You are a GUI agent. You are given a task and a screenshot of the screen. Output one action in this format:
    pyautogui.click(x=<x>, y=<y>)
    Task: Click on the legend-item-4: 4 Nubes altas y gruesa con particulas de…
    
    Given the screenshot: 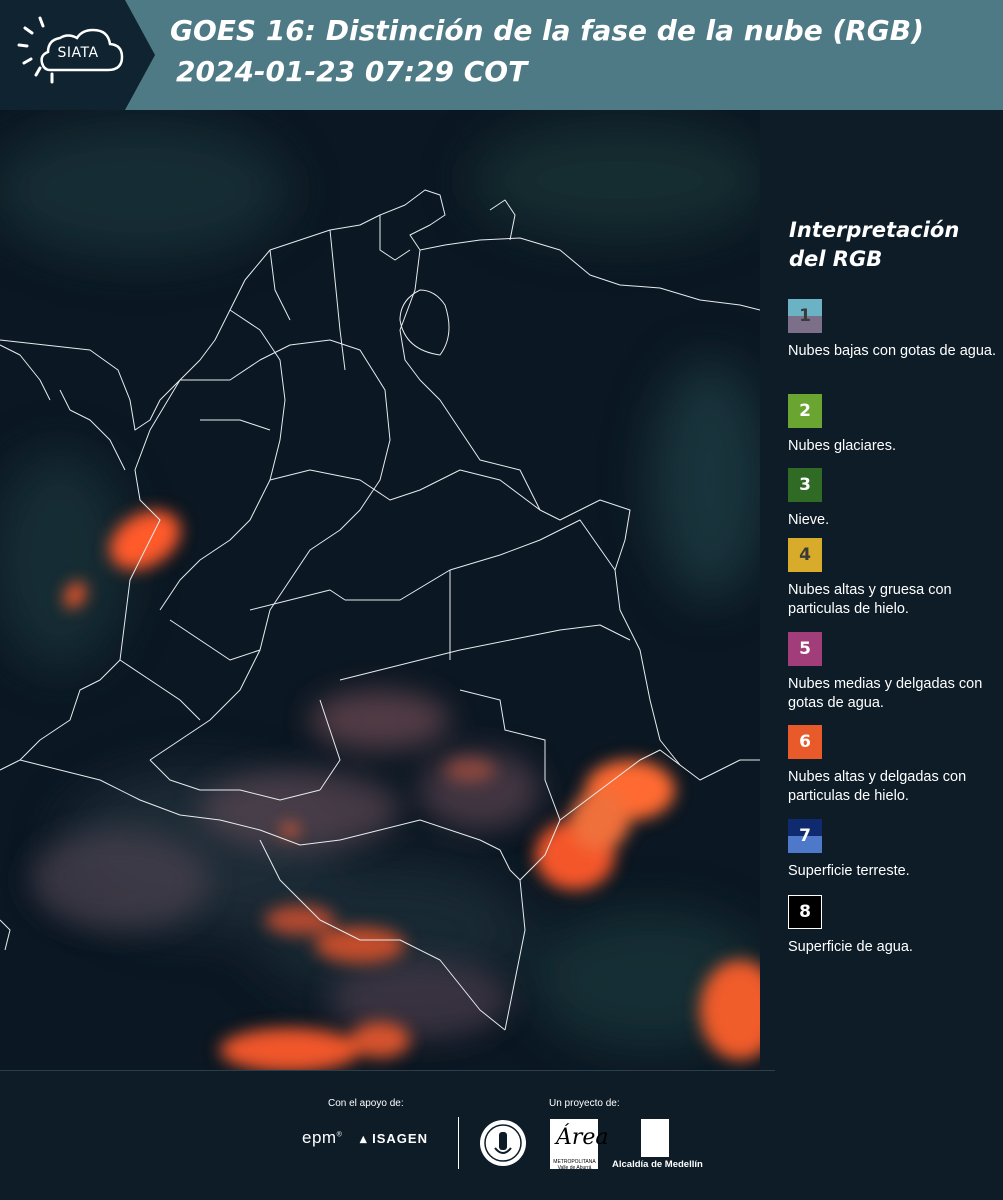 What is the action you would take?
    pyautogui.click(x=893, y=578)
    